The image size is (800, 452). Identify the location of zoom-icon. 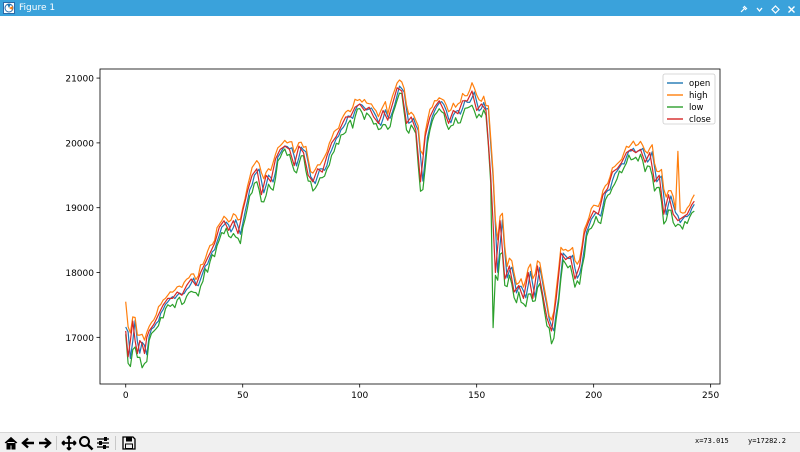
(86, 443).